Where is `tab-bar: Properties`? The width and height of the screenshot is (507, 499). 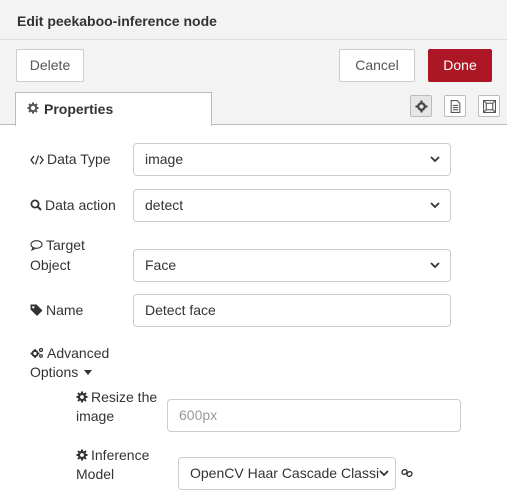
tab-bar: Properties is located at coordinates (253, 109).